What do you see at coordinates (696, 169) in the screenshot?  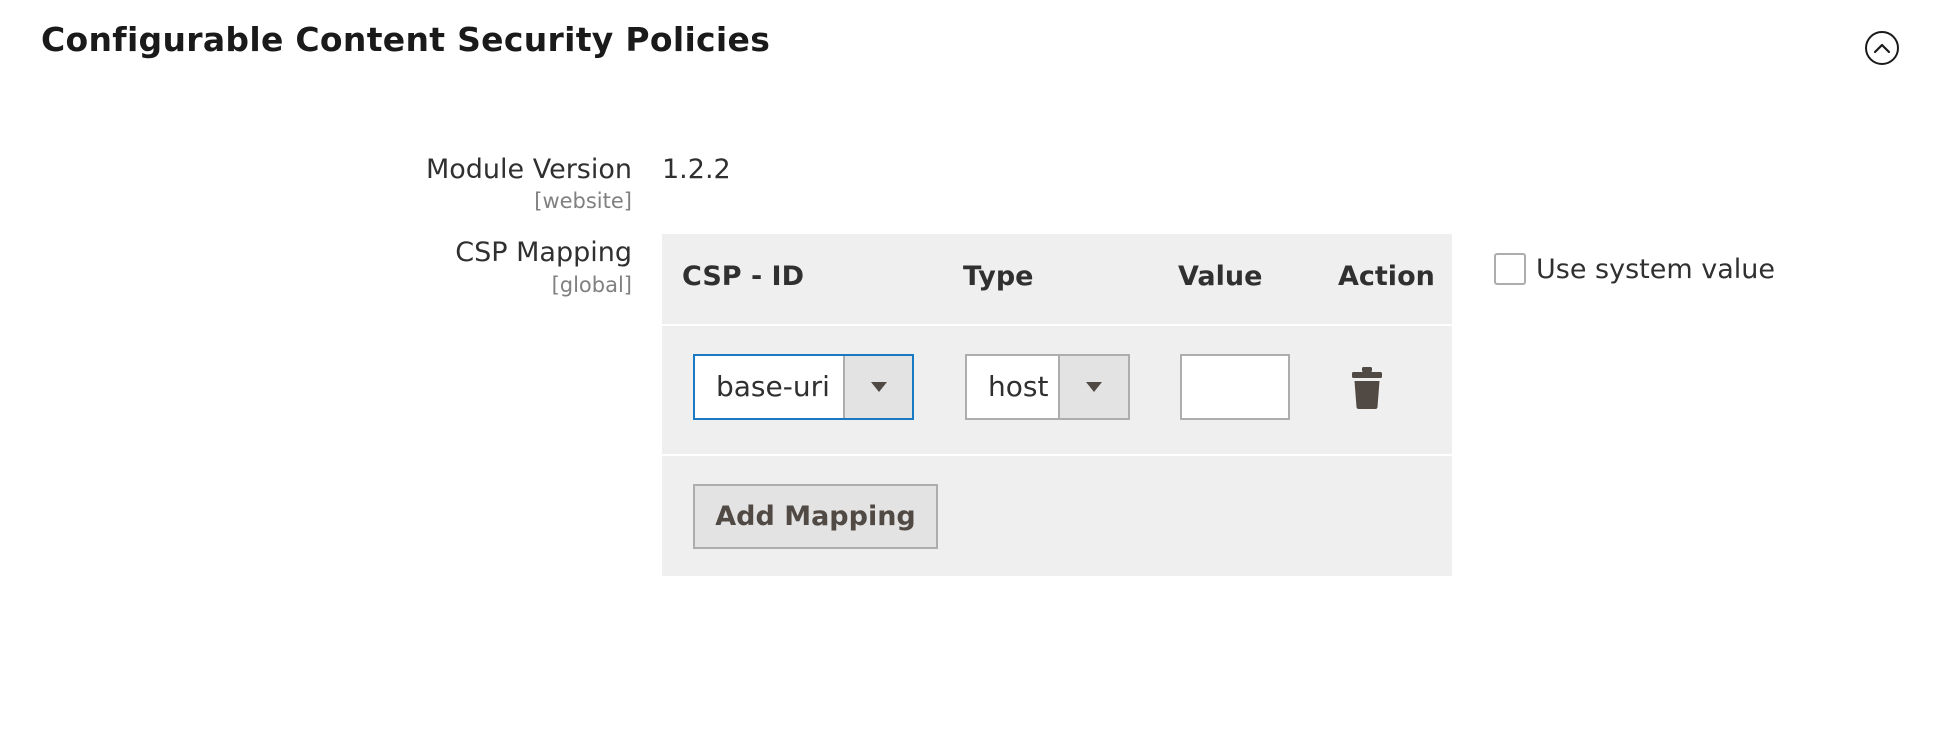 I see `module-version-value: 1.2.2` at bounding box center [696, 169].